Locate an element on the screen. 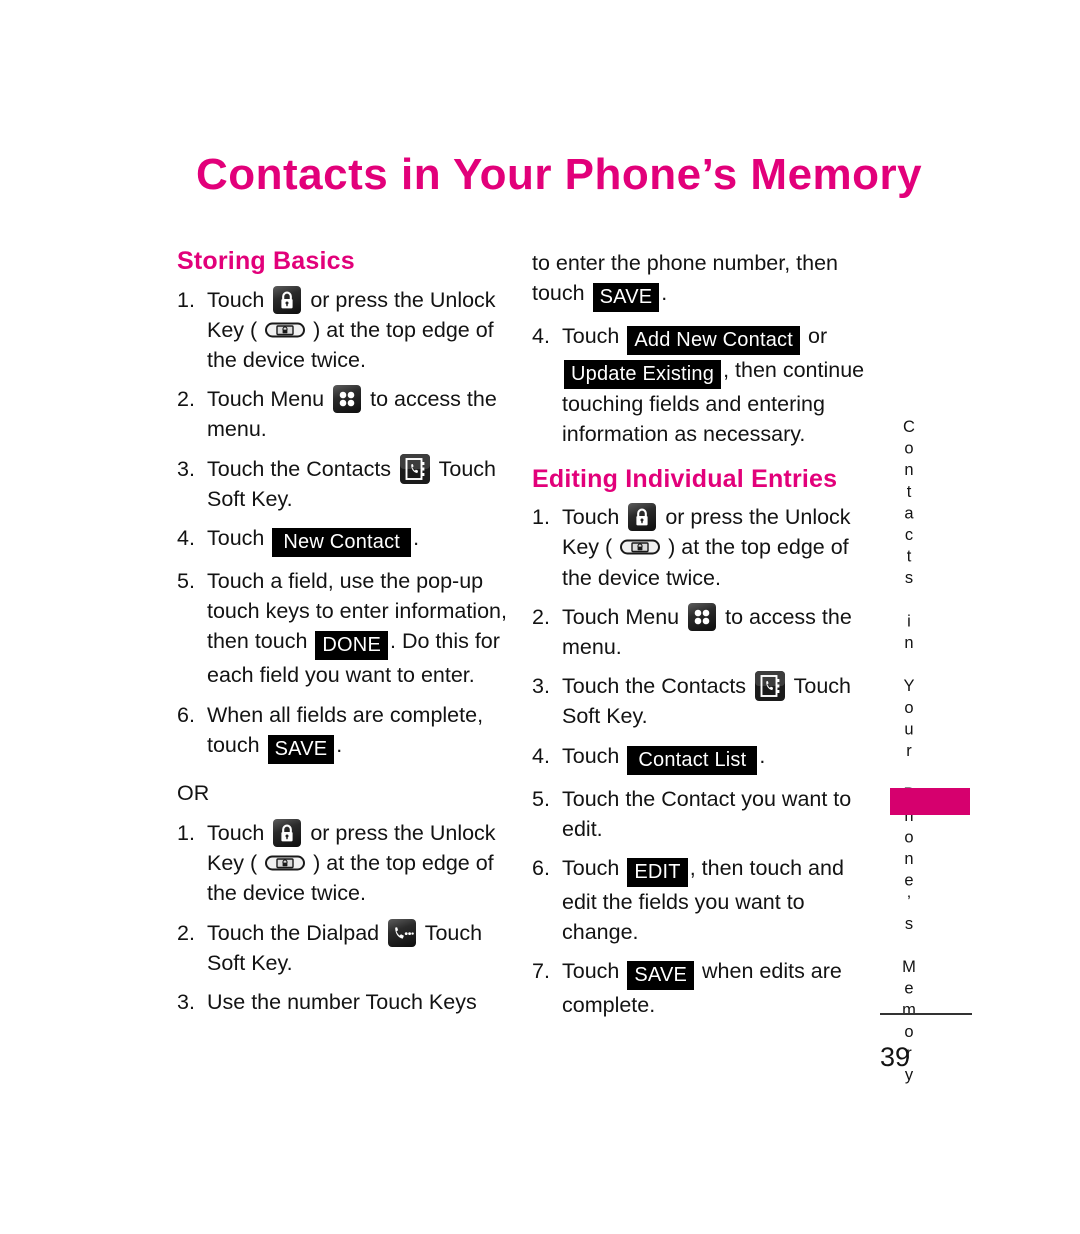 The width and height of the screenshot is (1080, 1234). step-text: or is located at coordinates (817, 336).